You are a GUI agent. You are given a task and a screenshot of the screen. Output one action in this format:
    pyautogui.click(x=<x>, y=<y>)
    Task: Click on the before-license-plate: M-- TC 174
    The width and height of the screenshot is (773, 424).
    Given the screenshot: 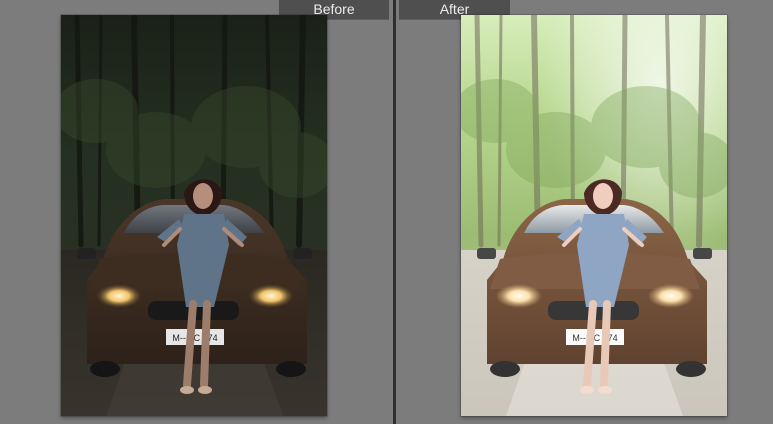 What is the action you would take?
    pyautogui.click(x=194, y=338)
    